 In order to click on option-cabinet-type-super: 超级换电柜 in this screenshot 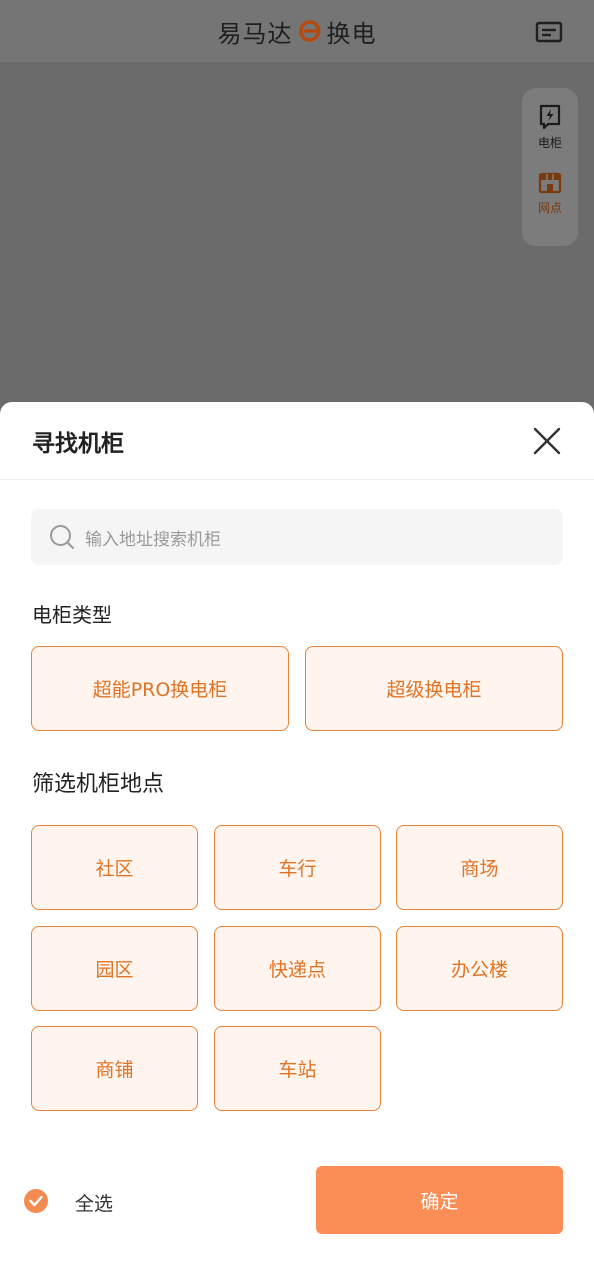, I will do `click(434, 688)`.